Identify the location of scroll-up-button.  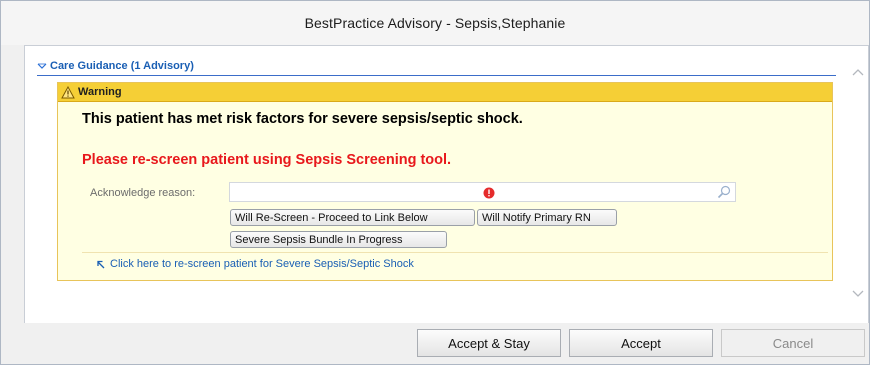
(858, 72).